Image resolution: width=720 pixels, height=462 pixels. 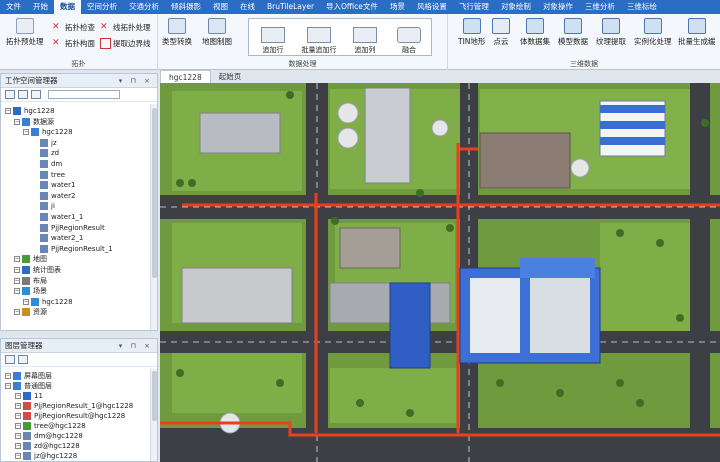 I want to click on extract-boundary-button: 提取边界线, so click(x=125, y=43).